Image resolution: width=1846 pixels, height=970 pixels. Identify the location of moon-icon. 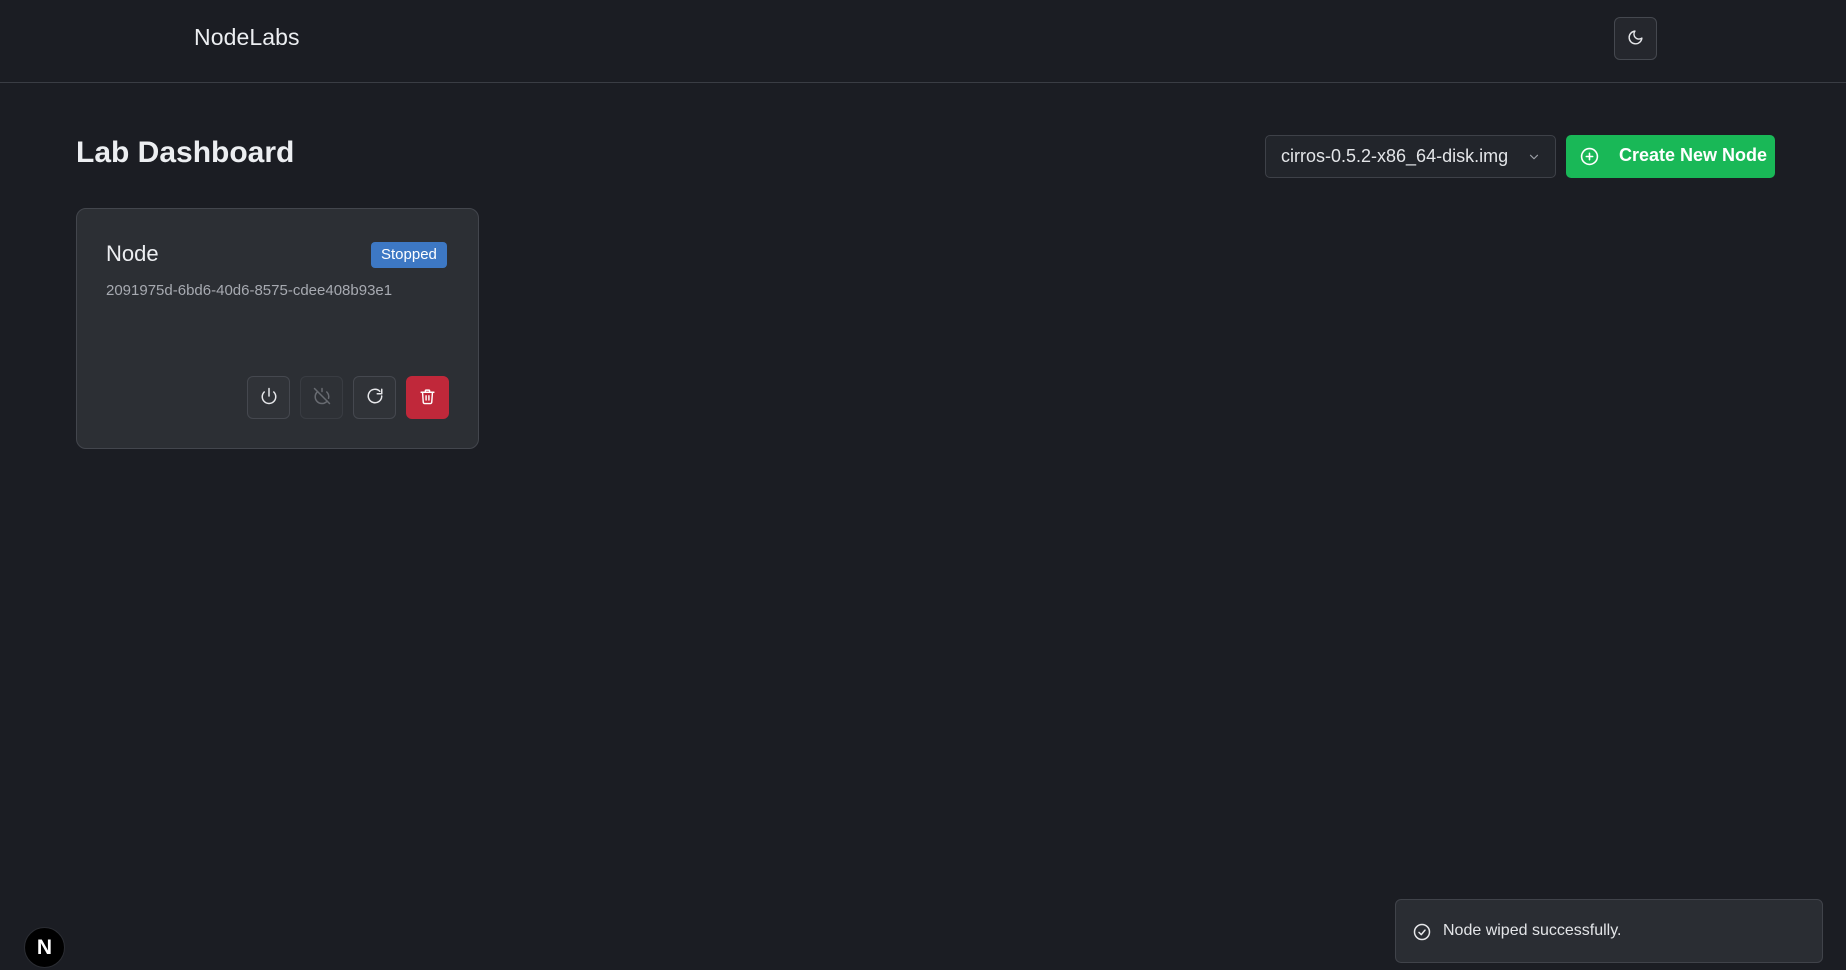
(1635, 39).